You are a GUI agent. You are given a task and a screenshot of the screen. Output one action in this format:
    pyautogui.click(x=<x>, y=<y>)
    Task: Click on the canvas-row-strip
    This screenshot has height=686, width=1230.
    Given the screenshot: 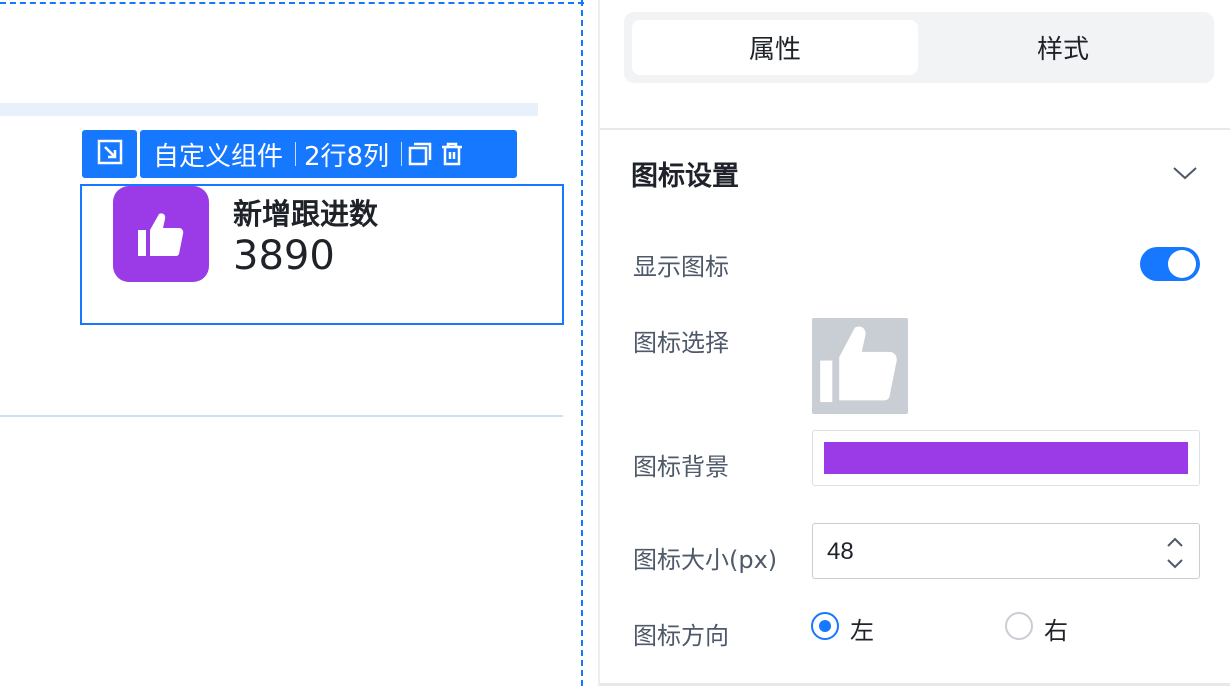 What is the action you would take?
    pyautogui.click(x=269, y=109)
    